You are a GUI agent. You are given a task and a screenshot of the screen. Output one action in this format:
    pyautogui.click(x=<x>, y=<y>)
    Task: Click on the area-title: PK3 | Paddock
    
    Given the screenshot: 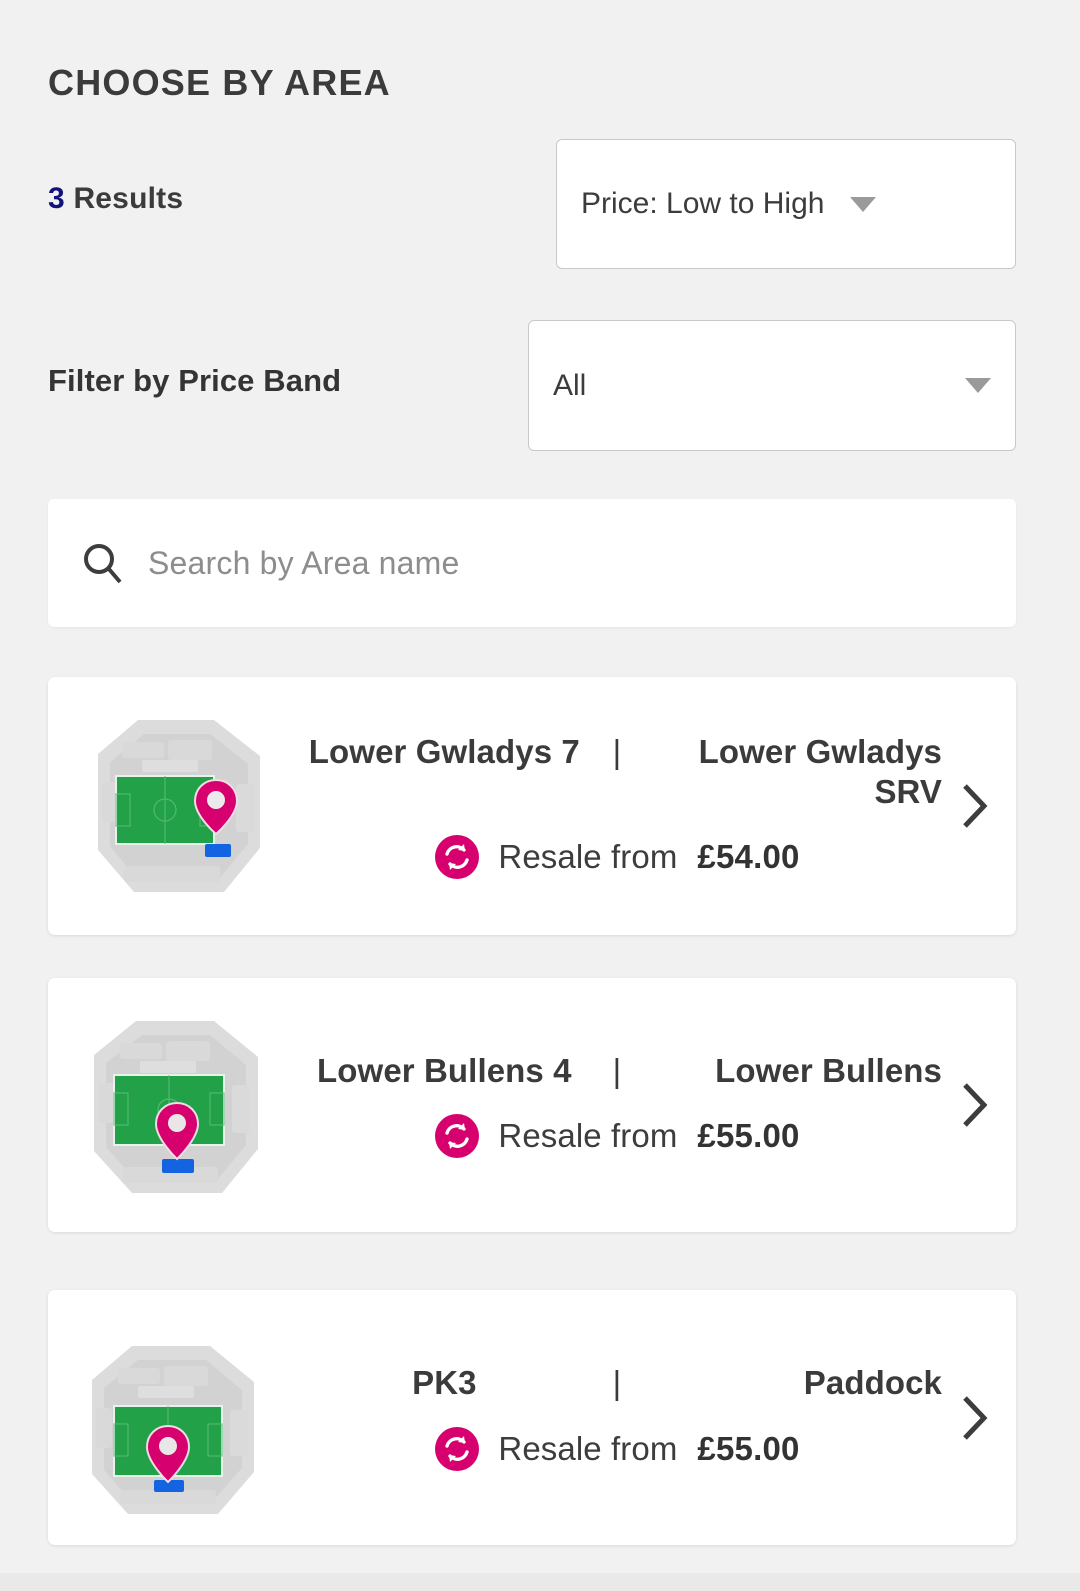 What is the action you would take?
    pyautogui.click(x=617, y=1383)
    